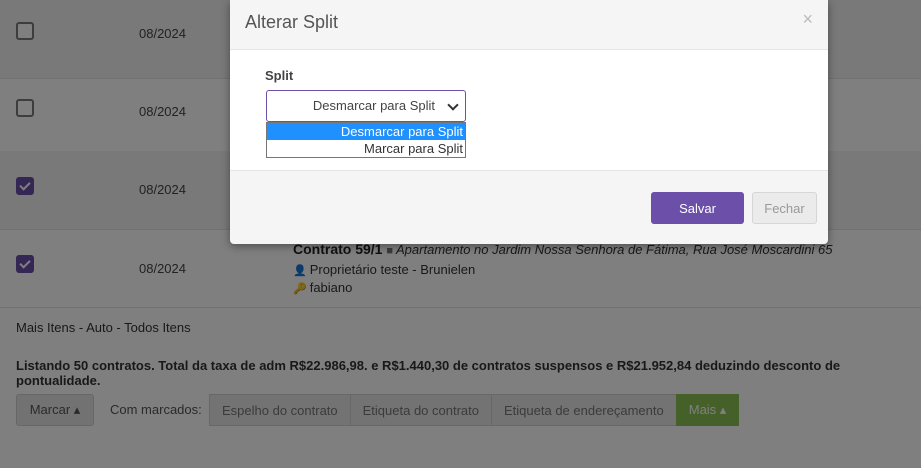  Describe the element at coordinates (697, 208) in the screenshot. I see `save-button: Salvar` at that location.